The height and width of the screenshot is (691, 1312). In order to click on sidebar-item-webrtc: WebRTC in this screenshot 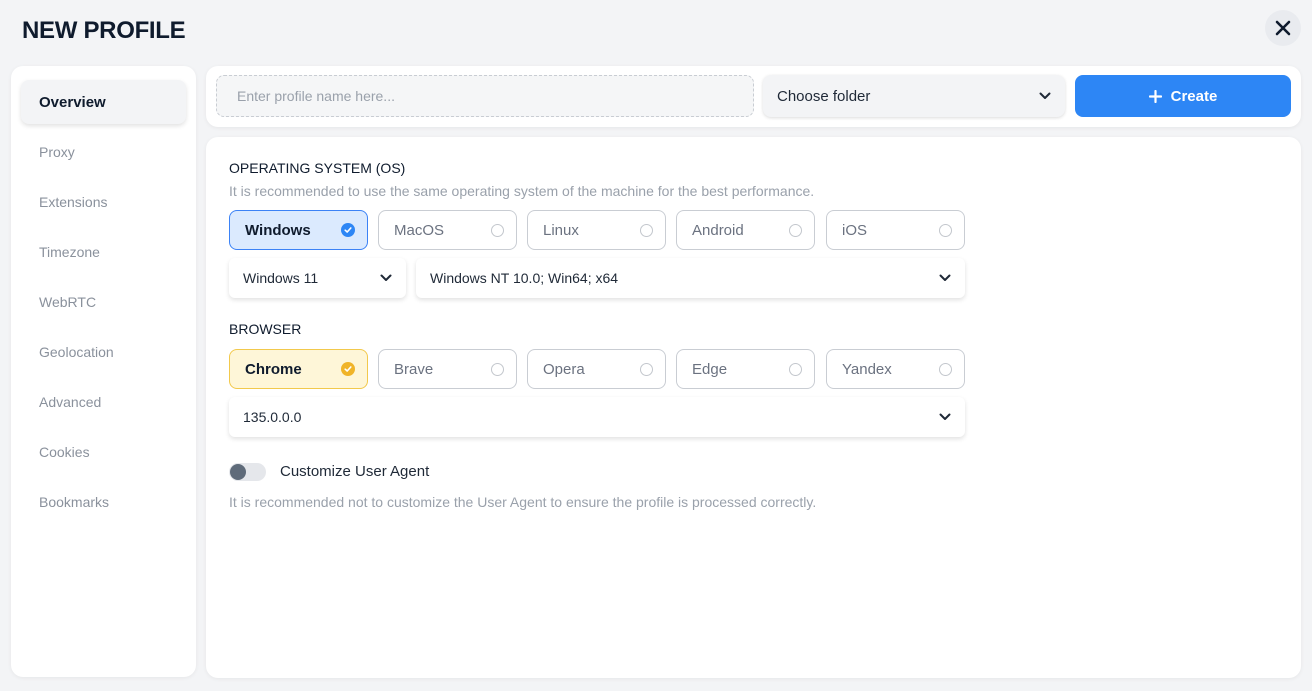, I will do `click(103, 302)`.